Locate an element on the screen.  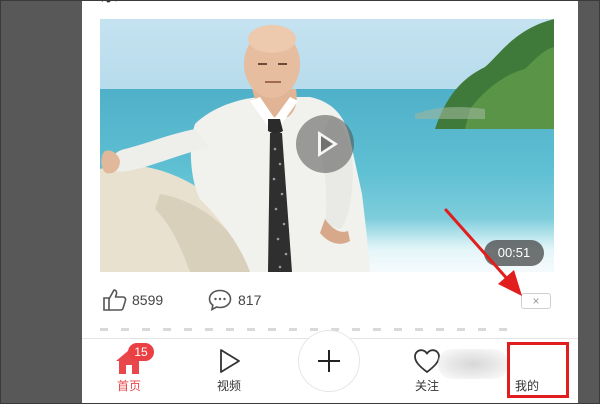
thumbs-up-icon is located at coordinates (115, 300).